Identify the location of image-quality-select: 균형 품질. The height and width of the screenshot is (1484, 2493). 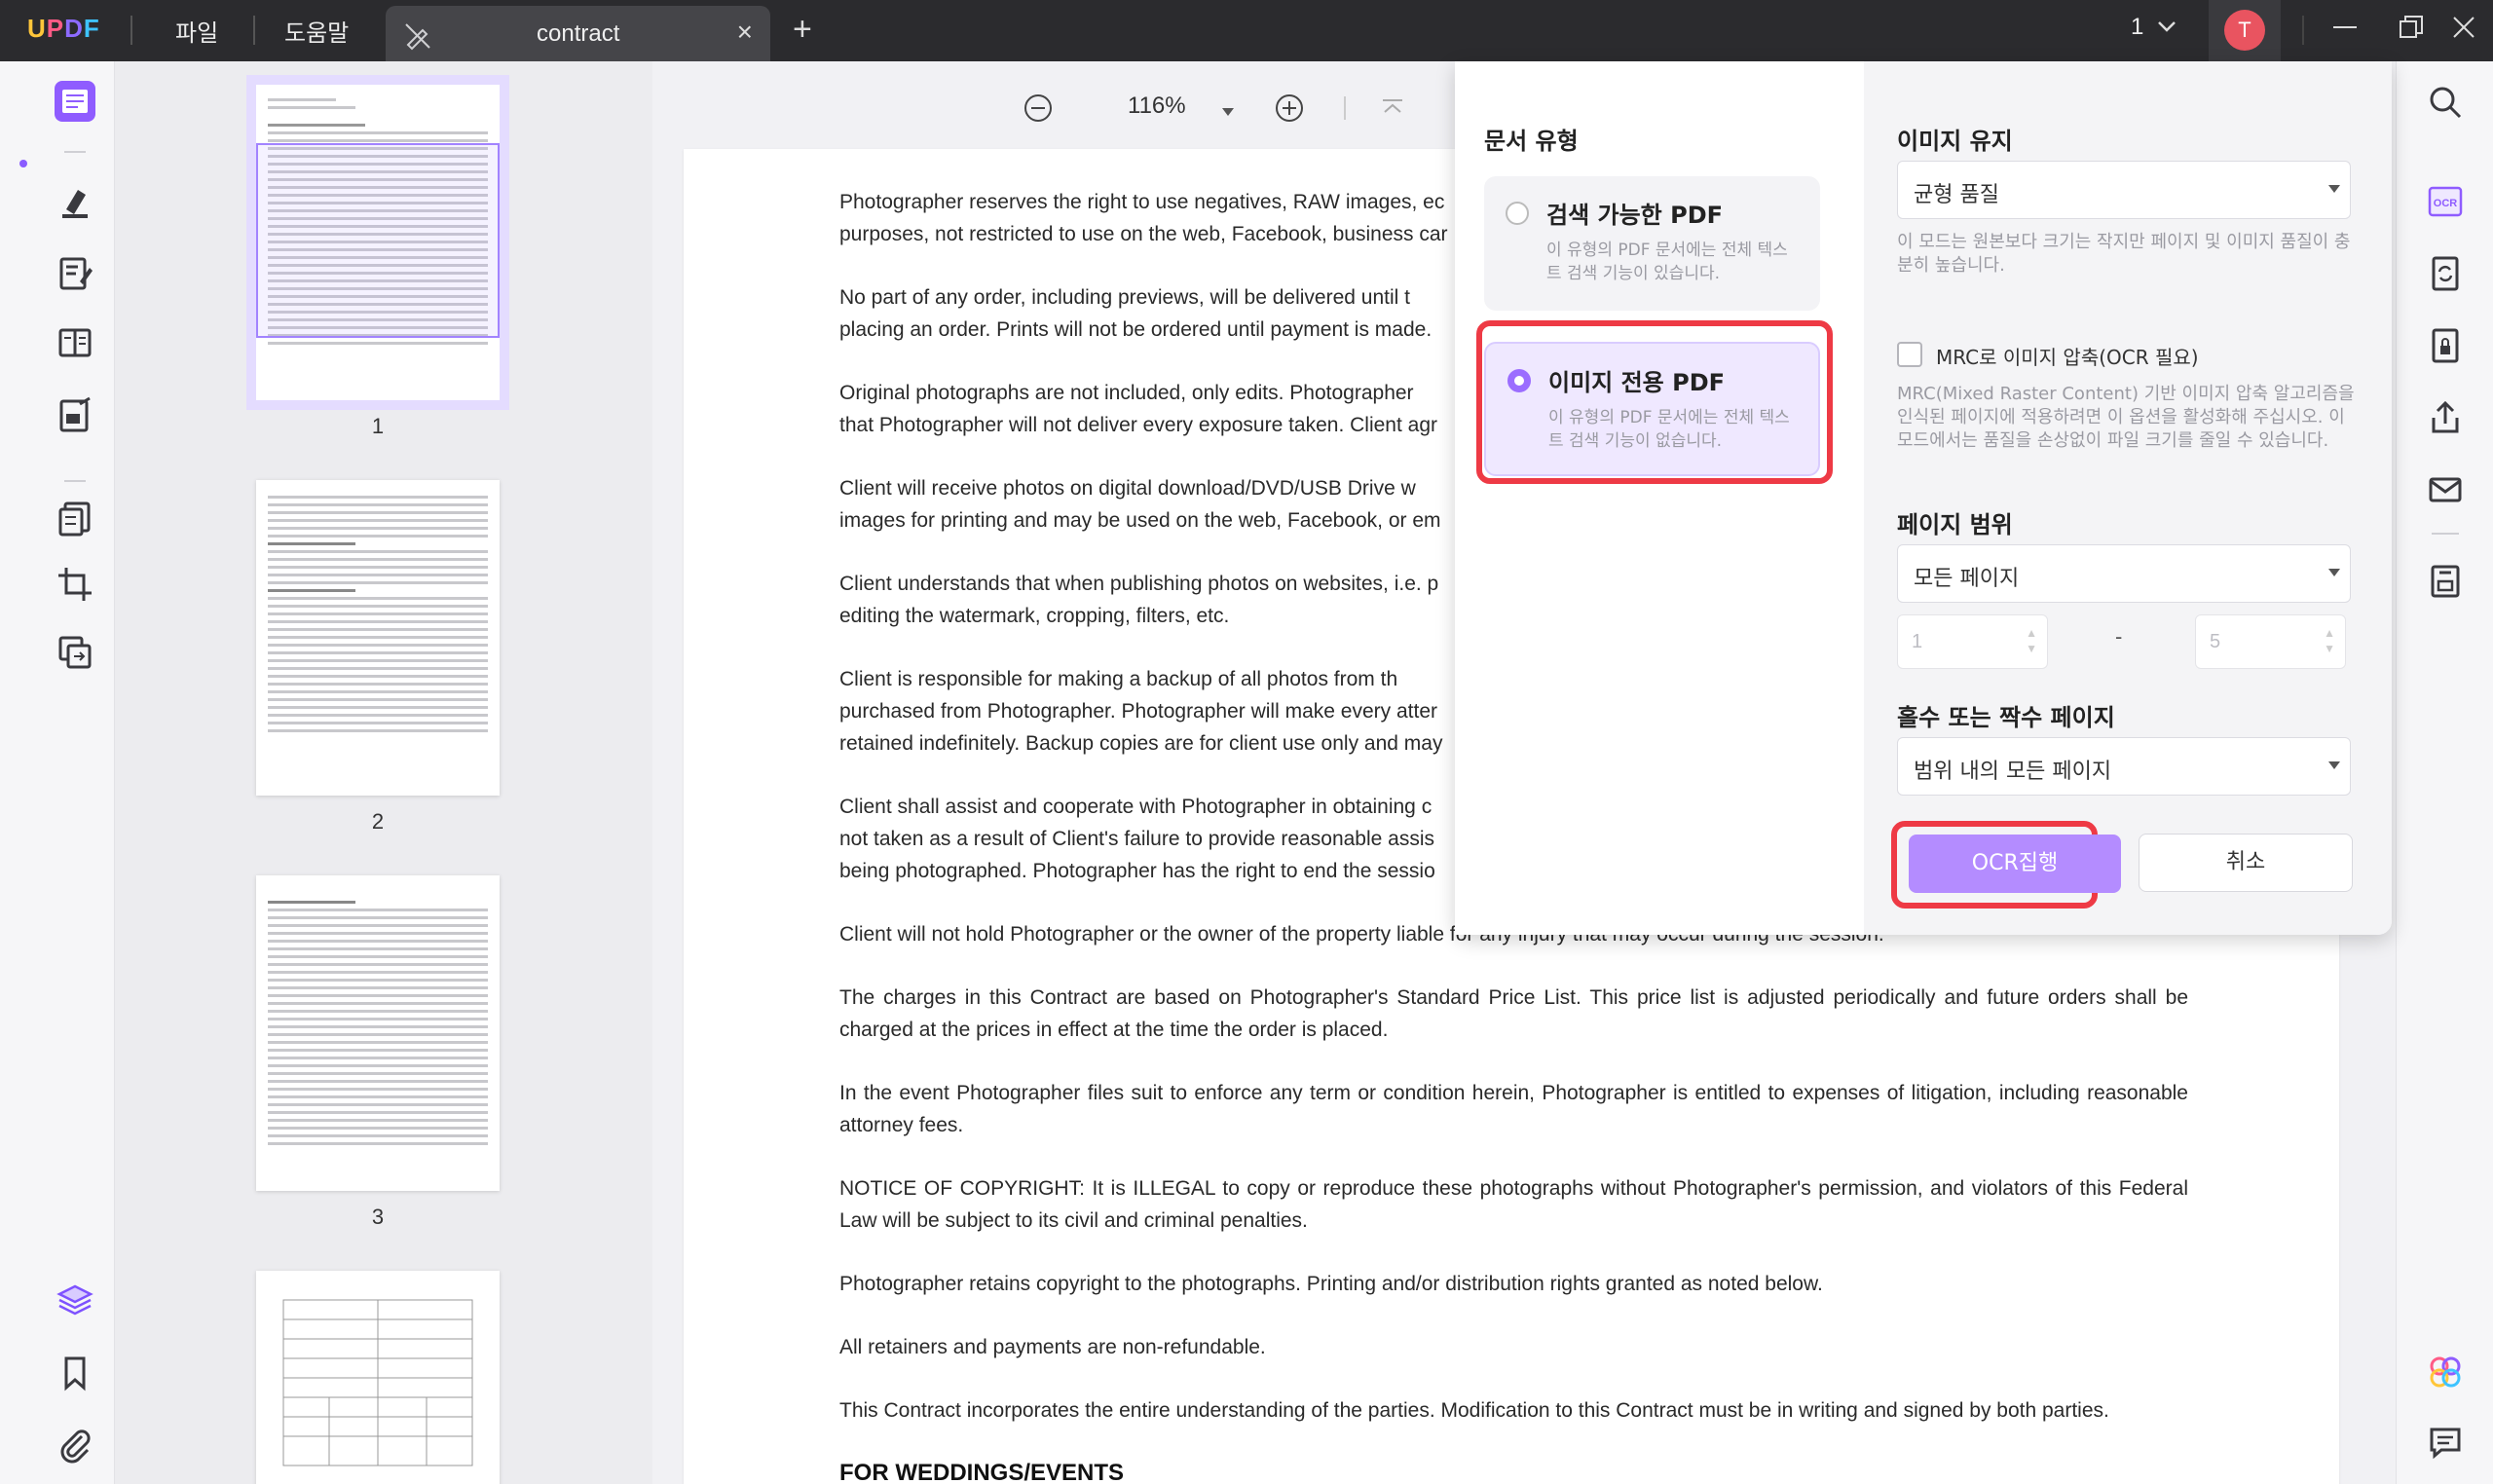
(2124, 190).